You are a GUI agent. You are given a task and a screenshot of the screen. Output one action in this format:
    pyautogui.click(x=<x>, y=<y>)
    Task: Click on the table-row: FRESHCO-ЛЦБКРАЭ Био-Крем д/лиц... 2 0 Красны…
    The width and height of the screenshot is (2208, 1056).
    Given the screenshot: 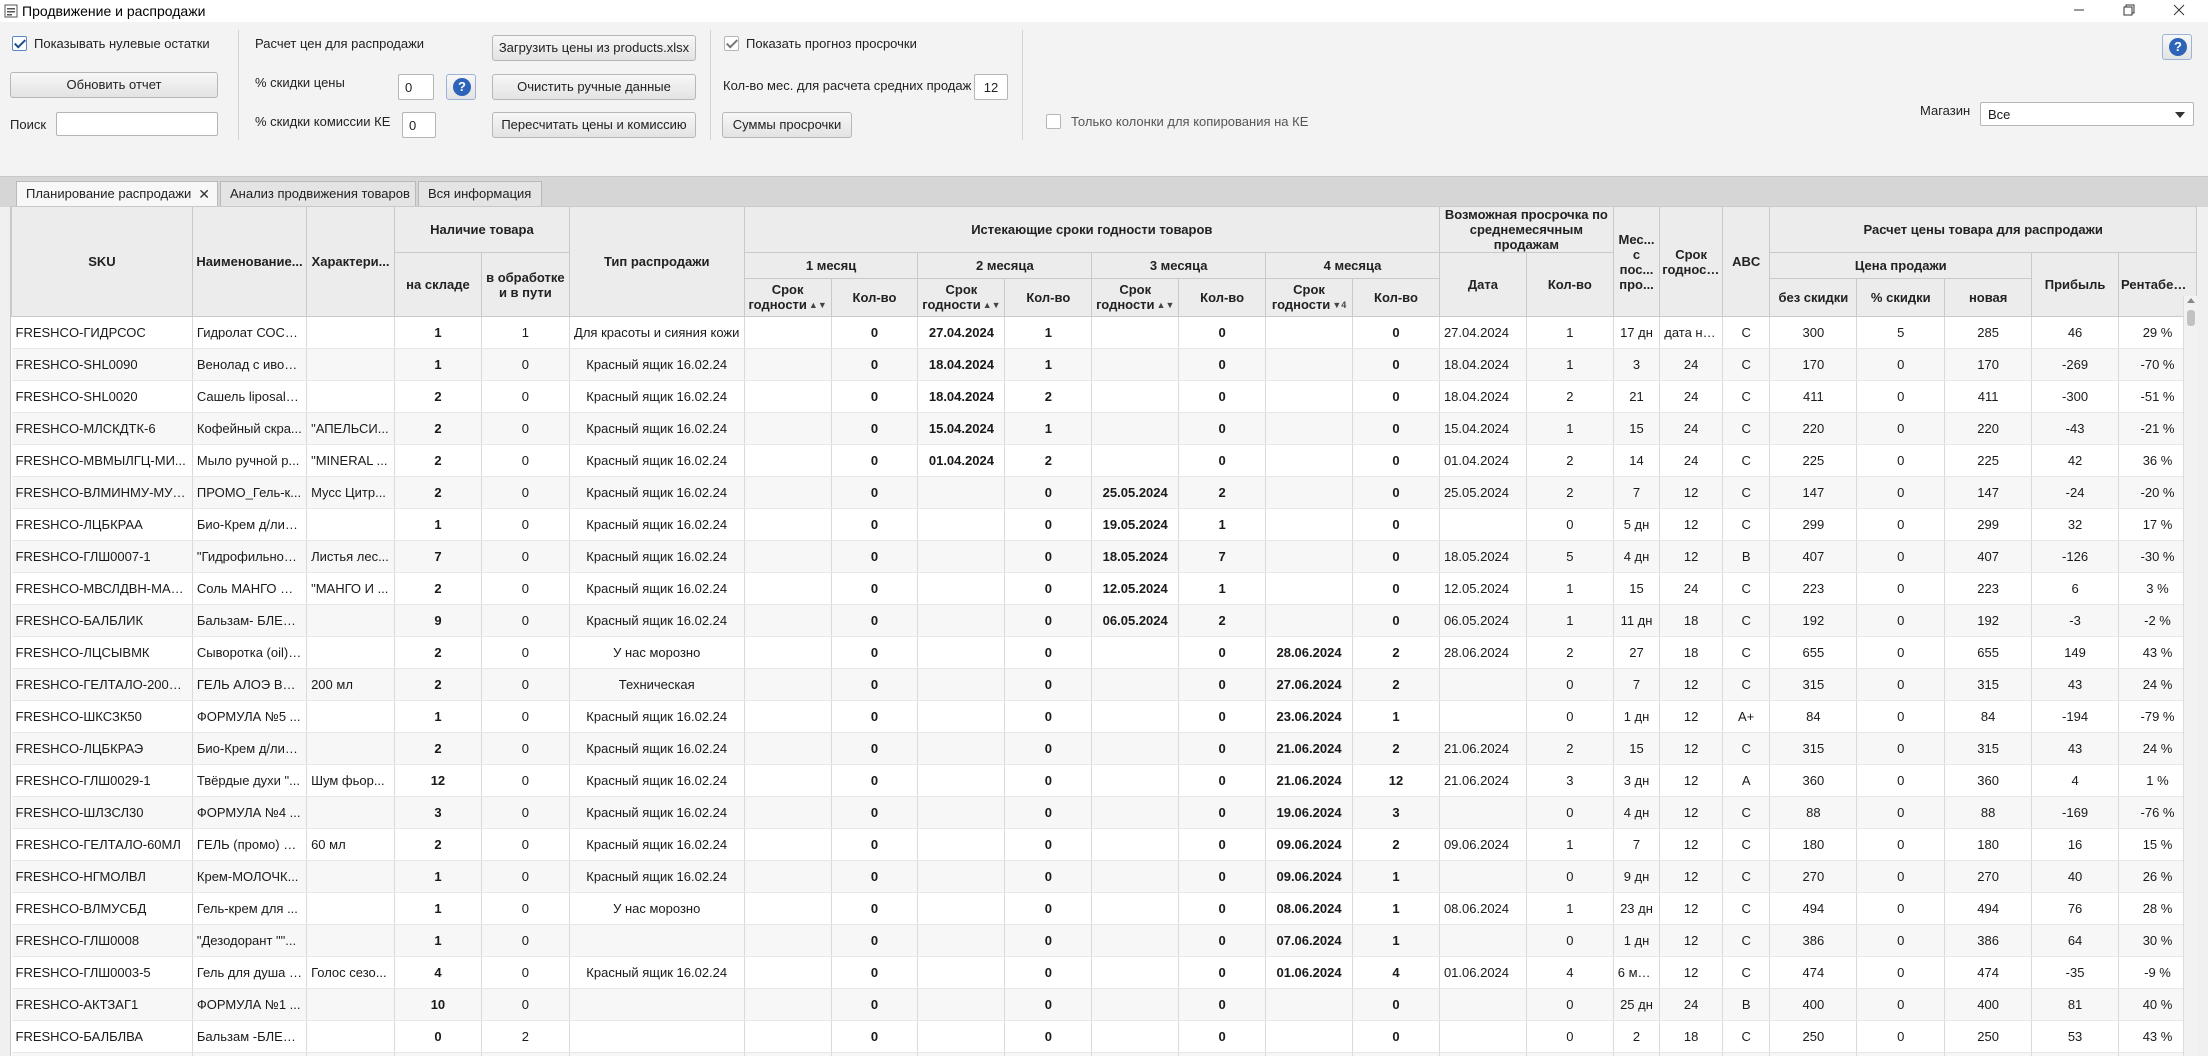 What is the action you would take?
    pyautogui.click(x=1104, y=748)
    